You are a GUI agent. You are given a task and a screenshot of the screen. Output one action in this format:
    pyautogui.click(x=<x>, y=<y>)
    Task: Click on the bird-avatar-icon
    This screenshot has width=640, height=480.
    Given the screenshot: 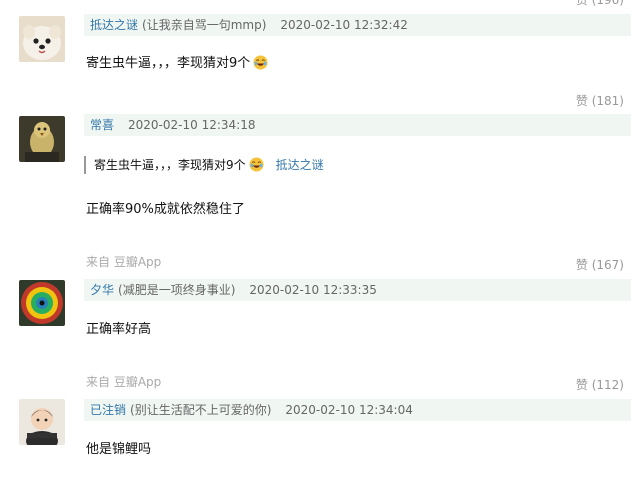 What is the action you would take?
    pyautogui.click(x=42, y=139)
    